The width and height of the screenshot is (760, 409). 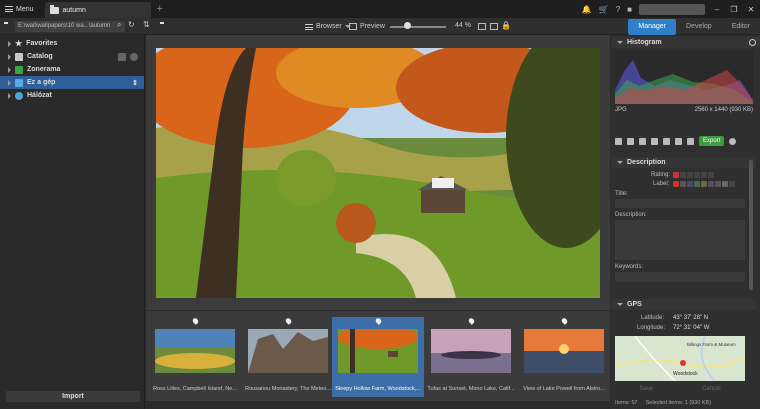 I want to click on effects-icon, so click(x=666, y=141).